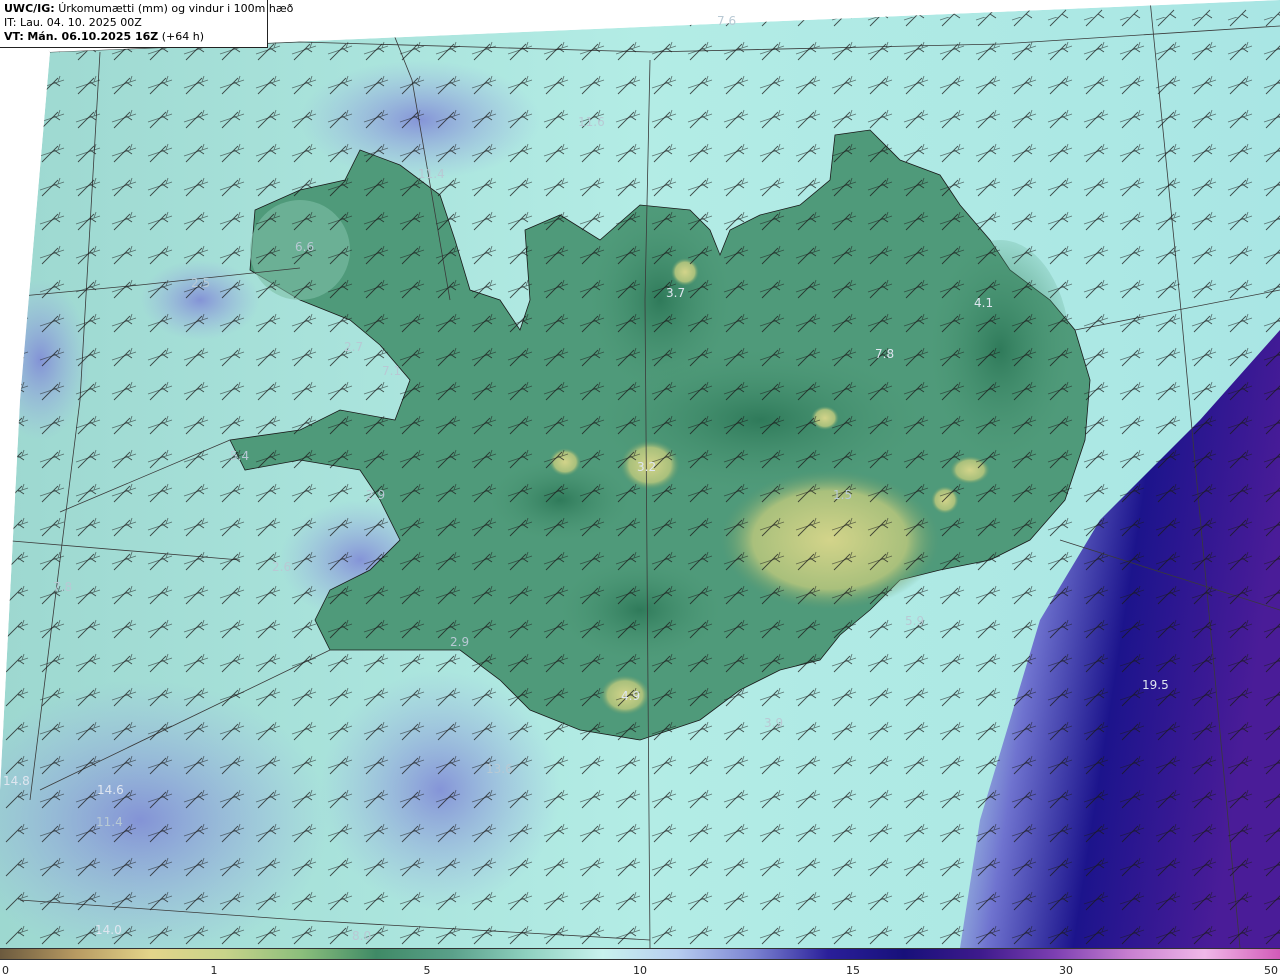 Image resolution: width=1280 pixels, height=978 pixels. Describe the element at coordinates (499, 769) in the screenshot. I see `value-label: 13.6` at that location.